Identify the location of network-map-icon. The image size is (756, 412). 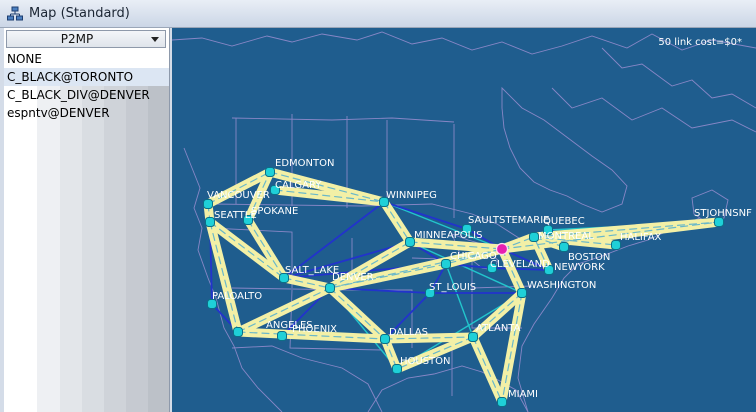
(15, 13).